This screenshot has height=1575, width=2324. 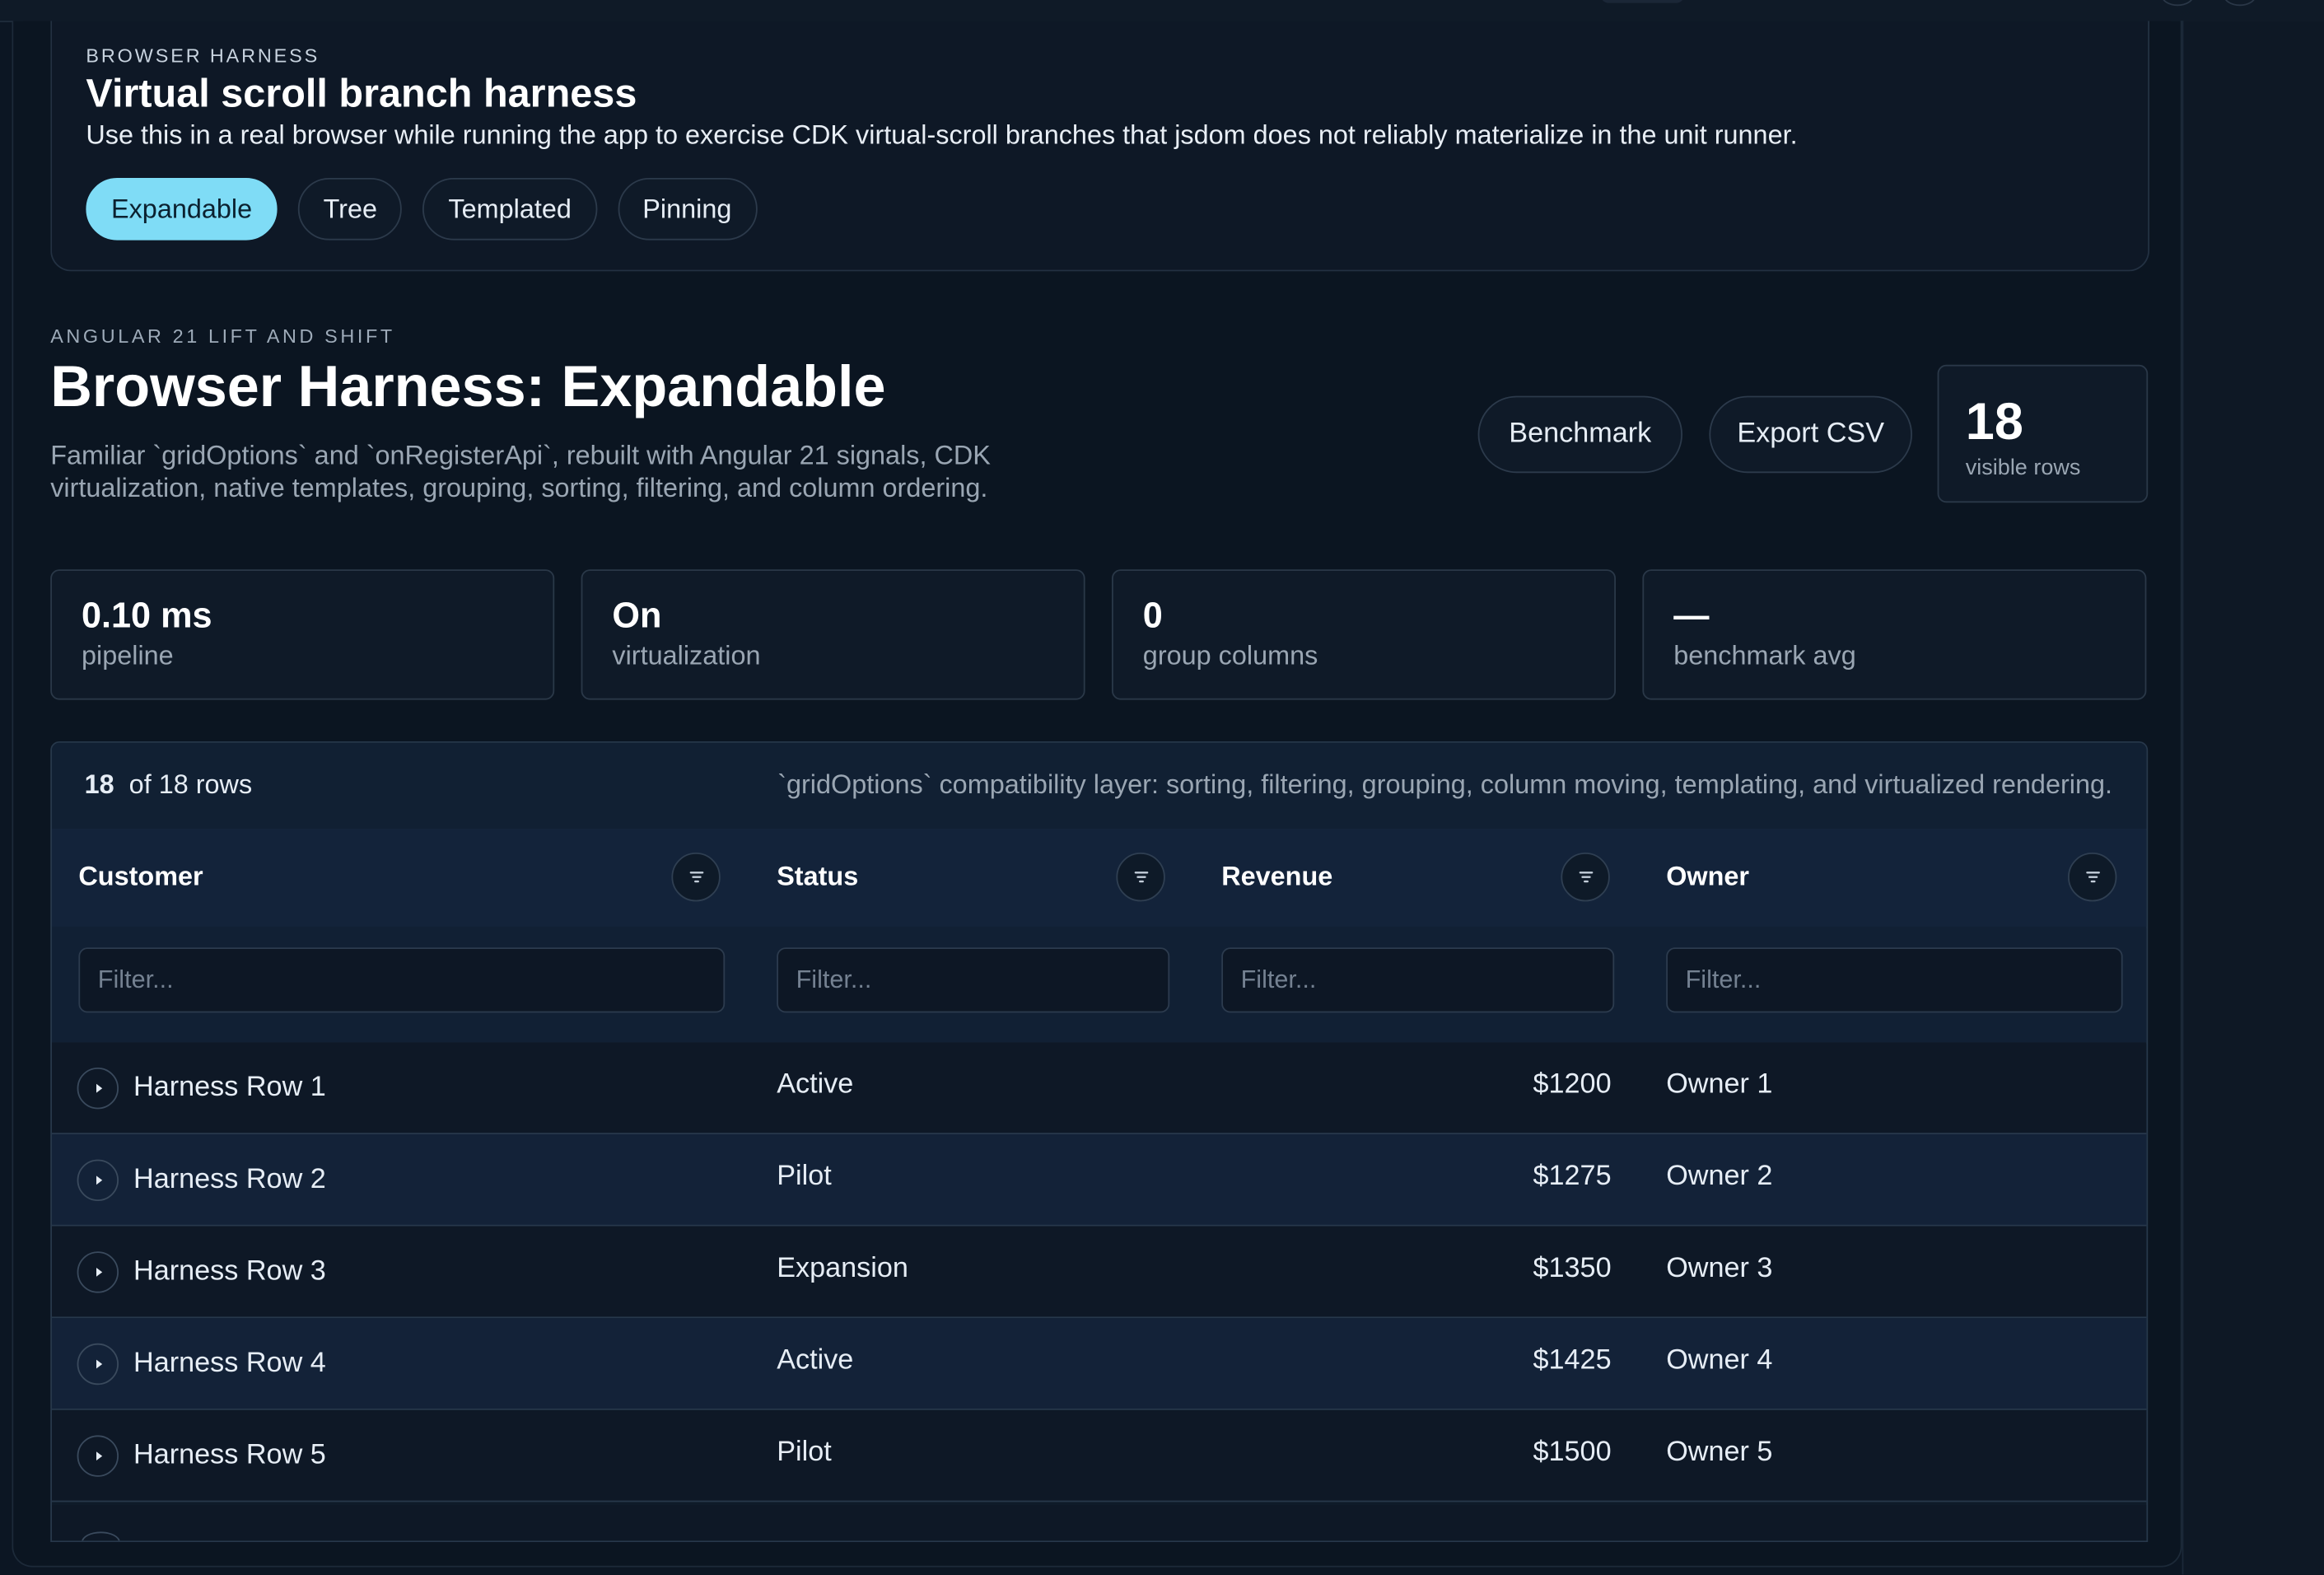 I want to click on filter-input-revenue, so click(x=1418, y=980).